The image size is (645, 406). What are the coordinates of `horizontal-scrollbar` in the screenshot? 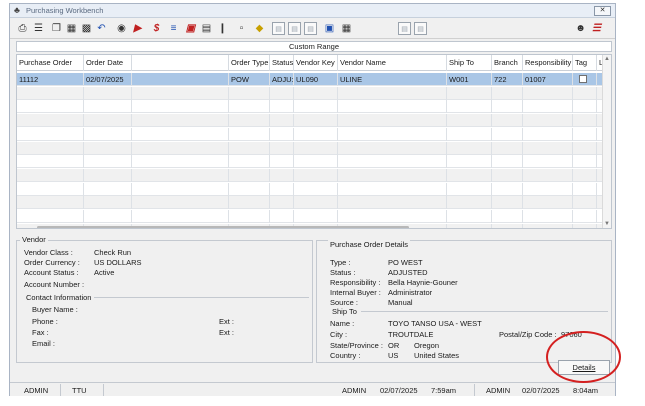 It's located at (223, 227).